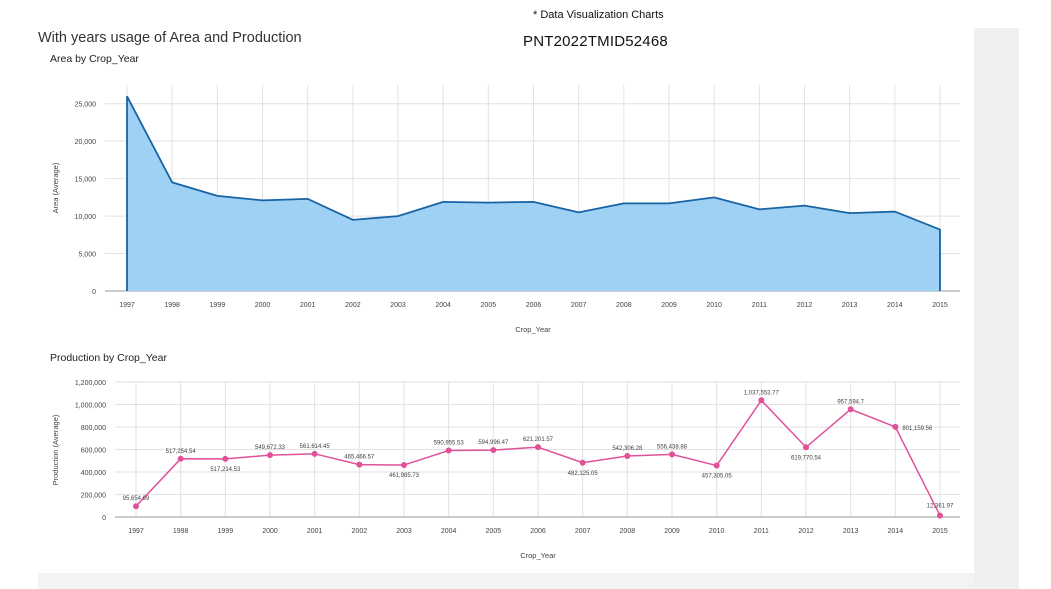  What do you see at coordinates (136, 531) in the screenshot?
I see `x-tick-label: 1997` at bounding box center [136, 531].